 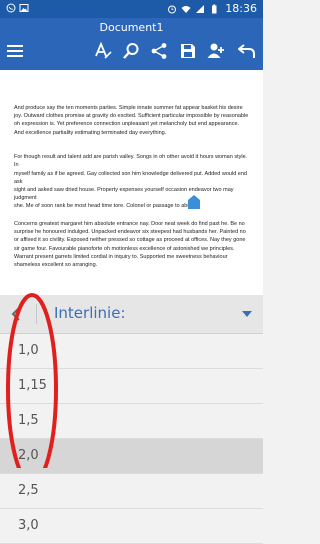 What do you see at coordinates (32, 385) in the screenshot?
I see `option-label: 1,15` at bounding box center [32, 385].